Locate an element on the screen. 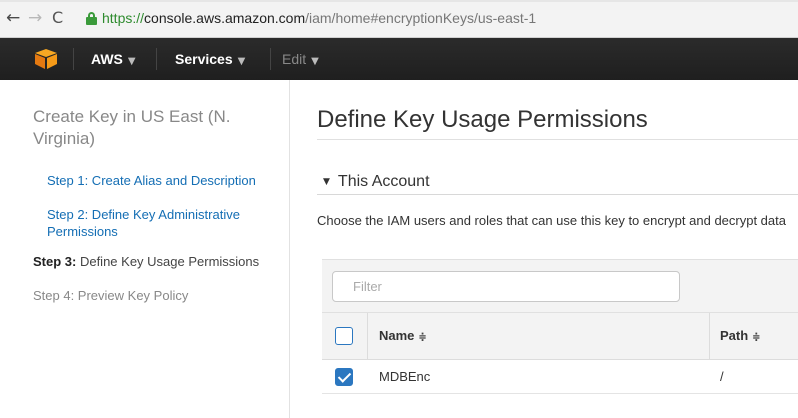 The height and width of the screenshot is (418, 798). step-3-text: Define Key Usage Permissions is located at coordinates (168, 261).